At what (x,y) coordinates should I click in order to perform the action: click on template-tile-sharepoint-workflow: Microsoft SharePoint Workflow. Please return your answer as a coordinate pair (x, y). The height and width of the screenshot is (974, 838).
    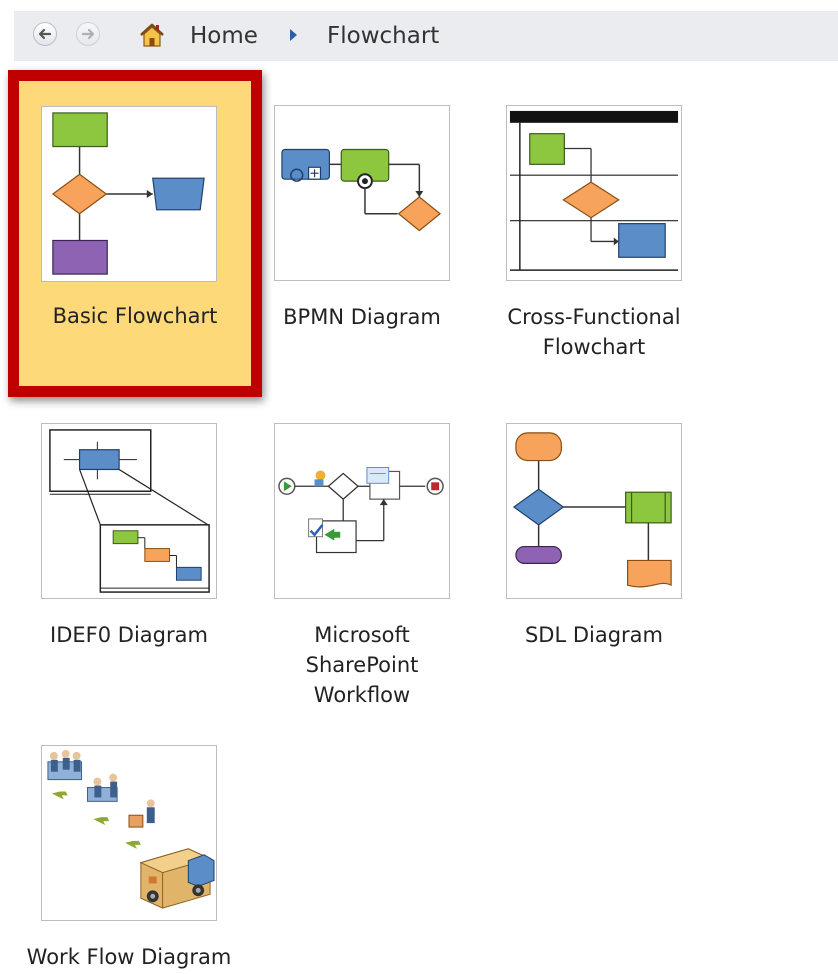
    Looking at the image, I should click on (362, 558).